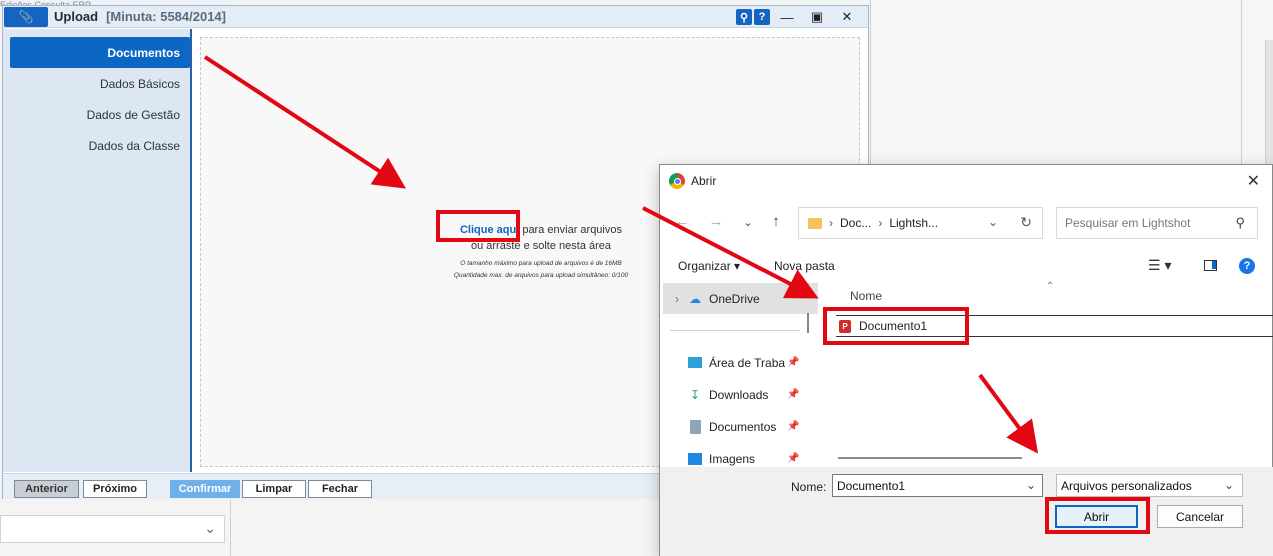 This screenshot has height=556, width=1273. What do you see at coordinates (46, 489) in the screenshot?
I see `anterior-button: Anterior` at bounding box center [46, 489].